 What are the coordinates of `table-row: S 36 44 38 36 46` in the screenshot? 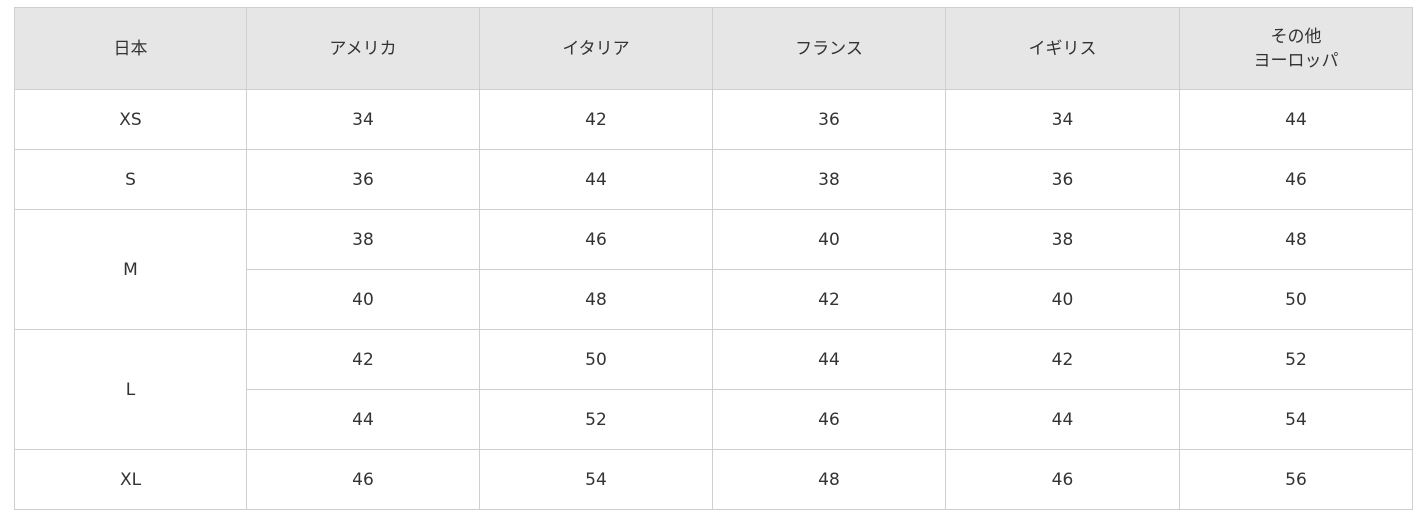 It's located at (713, 179).